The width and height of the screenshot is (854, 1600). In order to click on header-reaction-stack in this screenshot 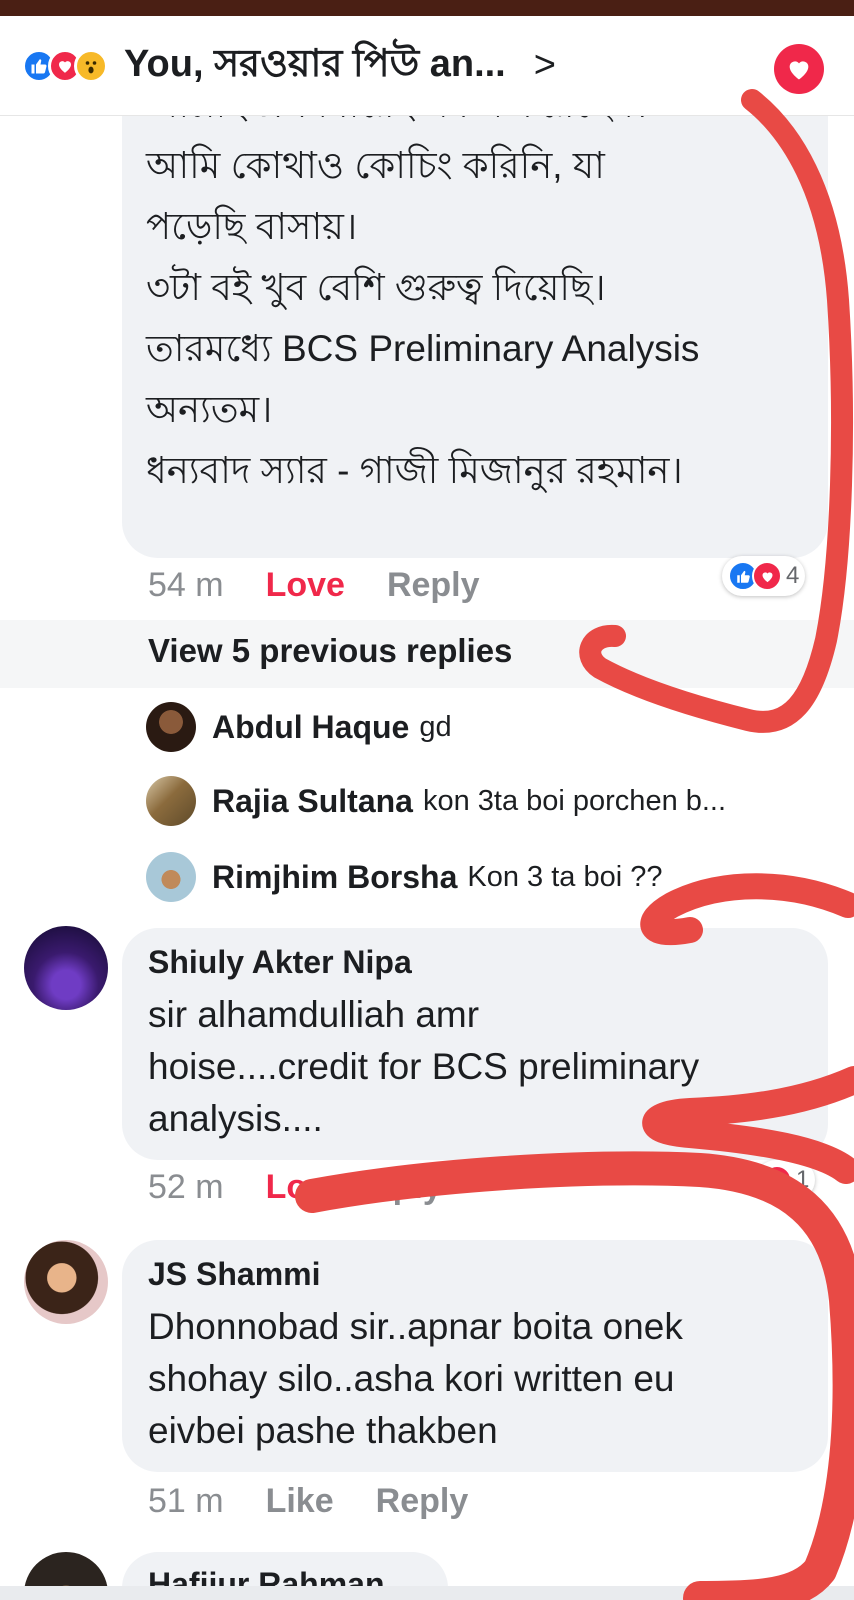, I will do `click(65, 65)`.